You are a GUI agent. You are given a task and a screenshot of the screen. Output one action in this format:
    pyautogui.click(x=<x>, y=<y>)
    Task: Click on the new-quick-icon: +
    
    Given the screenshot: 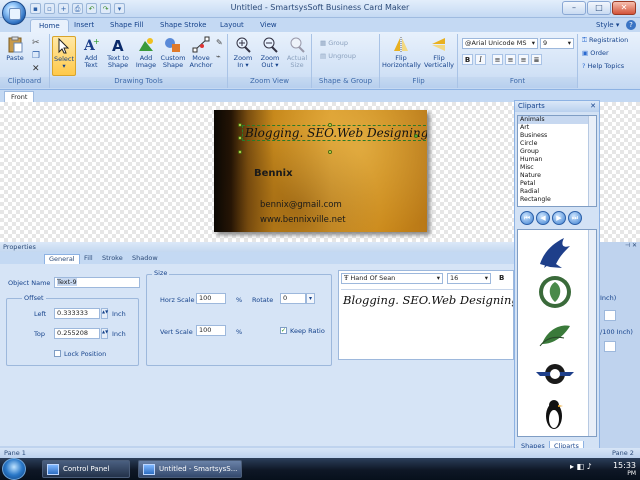 What is the action you would take?
    pyautogui.click(x=63, y=8)
    